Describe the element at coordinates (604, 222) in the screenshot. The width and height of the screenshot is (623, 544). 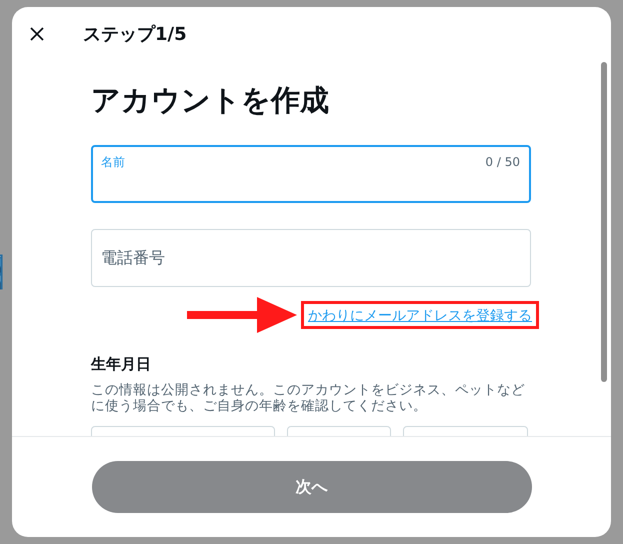
I see `scrollbar` at that location.